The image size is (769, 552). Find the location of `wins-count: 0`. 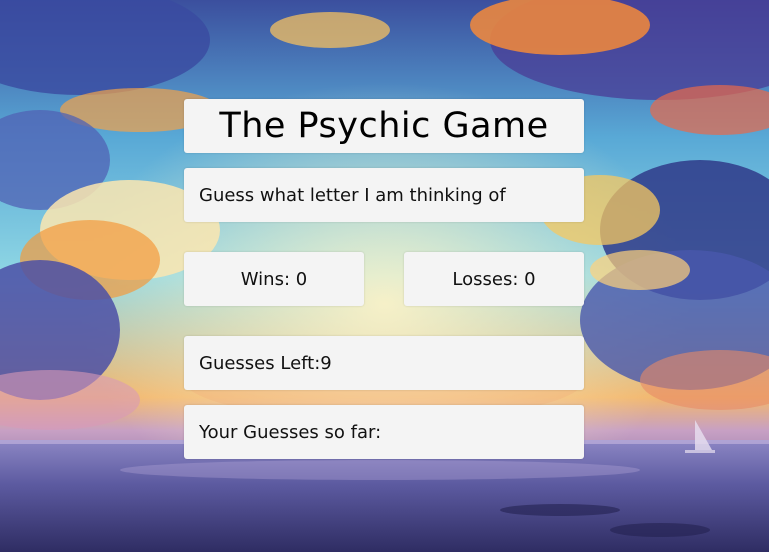

wins-count: 0 is located at coordinates (301, 279).